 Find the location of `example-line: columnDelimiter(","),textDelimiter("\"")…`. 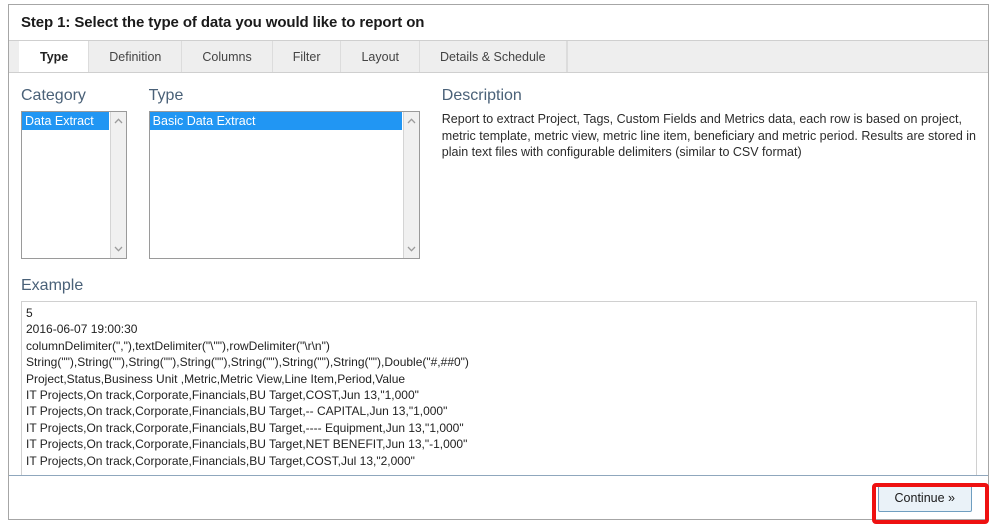

example-line: columnDelimiter(","),textDelimiter("\"")… is located at coordinates (178, 345).